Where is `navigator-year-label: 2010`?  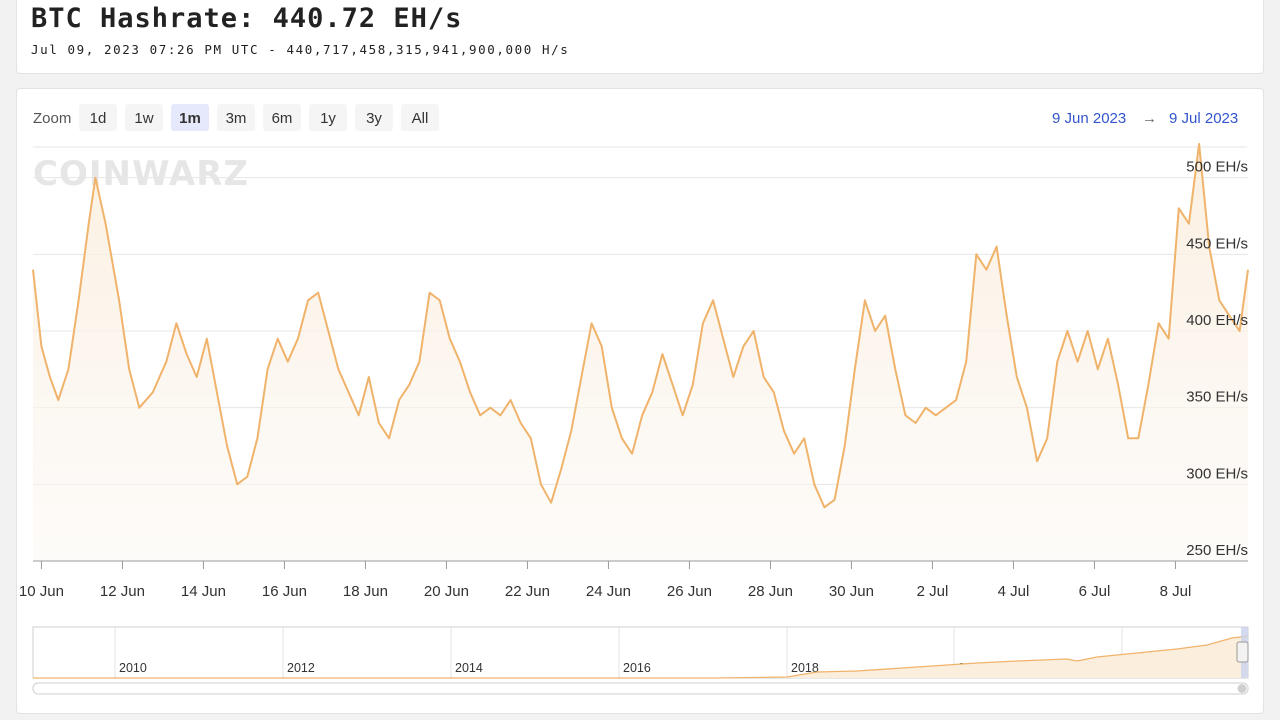
navigator-year-label: 2010 is located at coordinates (133, 668).